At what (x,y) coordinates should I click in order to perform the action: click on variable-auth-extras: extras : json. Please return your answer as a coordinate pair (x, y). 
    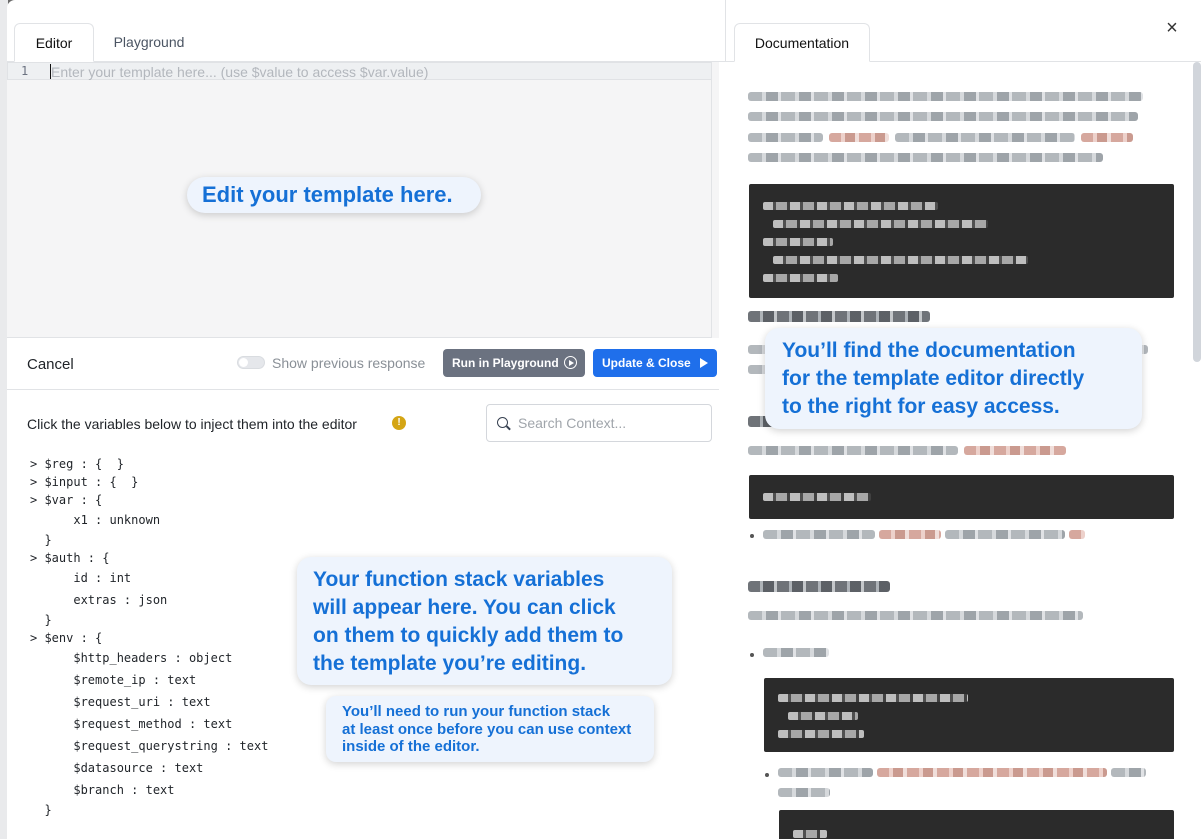
    Looking at the image, I should click on (98, 601).